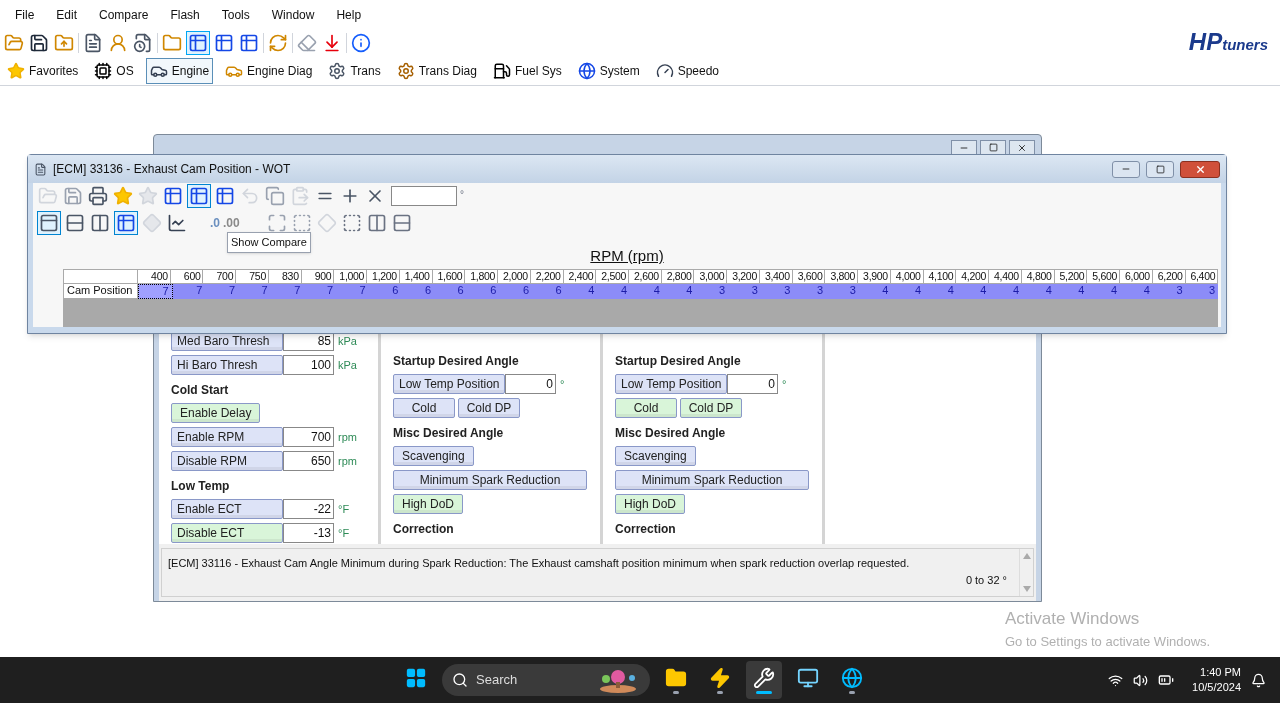 The width and height of the screenshot is (1280, 703). What do you see at coordinates (308, 365) in the screenshot?
I see `value-field: 100` at bounding box center [308, 365].